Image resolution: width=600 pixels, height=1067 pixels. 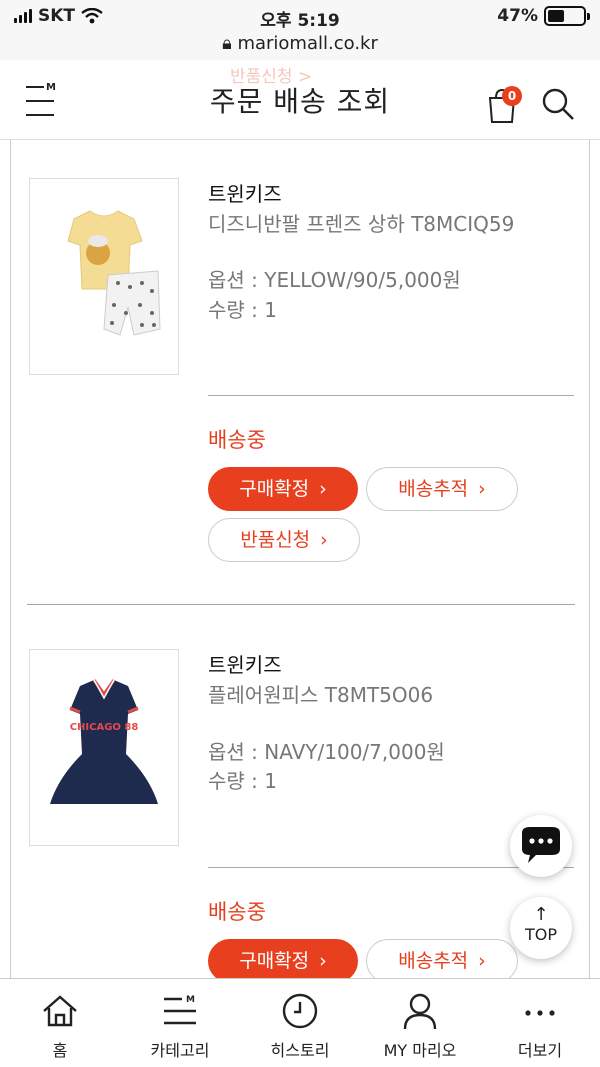 What do you see at coordinates (180, 1010) in the screenshot?
I see `category-icon: M` at bounding box center [180, 1010].